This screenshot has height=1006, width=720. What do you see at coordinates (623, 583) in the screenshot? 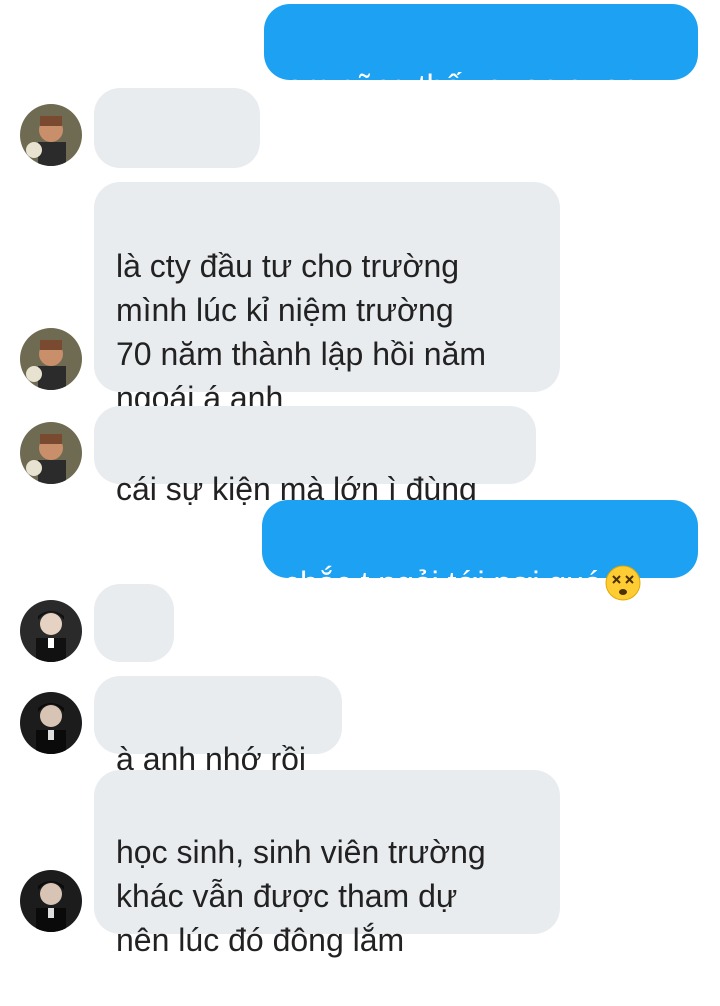
I see `dizzy-face-emoji` at bounding box center [623, 583].